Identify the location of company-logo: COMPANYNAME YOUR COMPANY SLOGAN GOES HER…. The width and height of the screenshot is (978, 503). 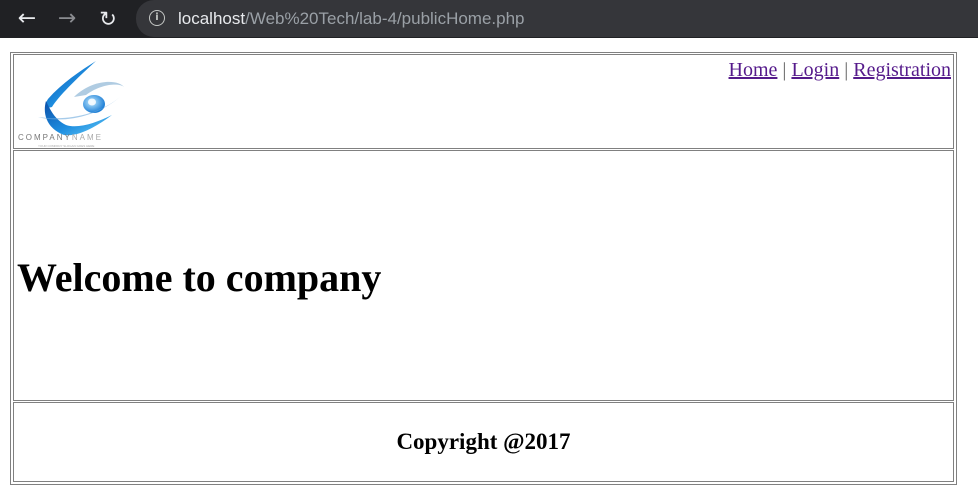
(71, 104).